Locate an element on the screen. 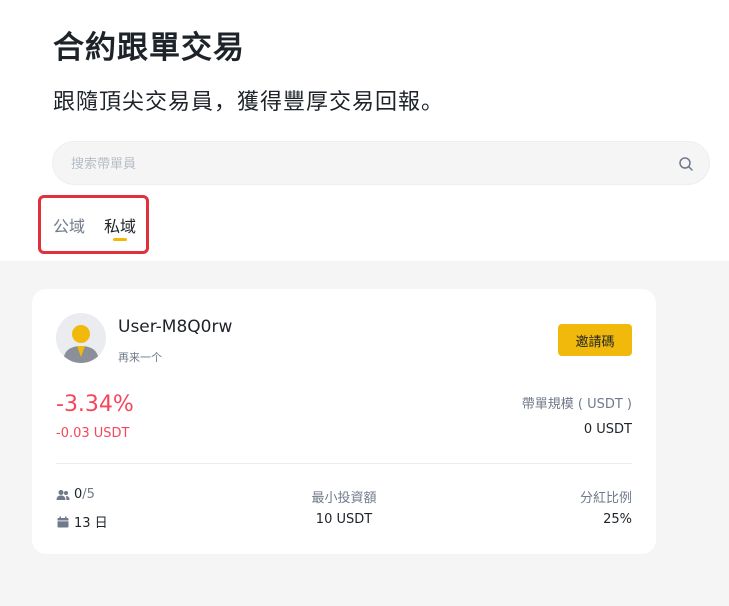 The image size is (729, 606). card-divider is located at coordinates (344, 463).